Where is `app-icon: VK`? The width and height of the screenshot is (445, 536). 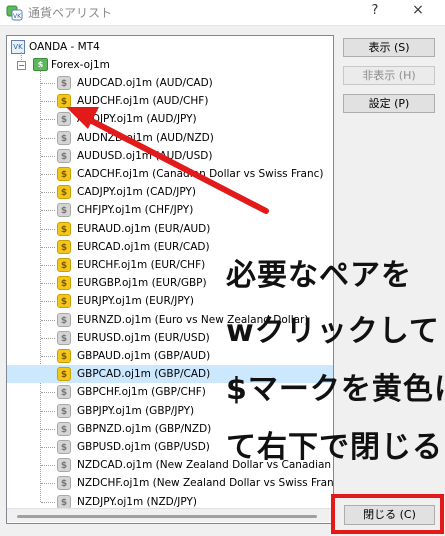 app-icon: VK is located at coordinates (15, 15).